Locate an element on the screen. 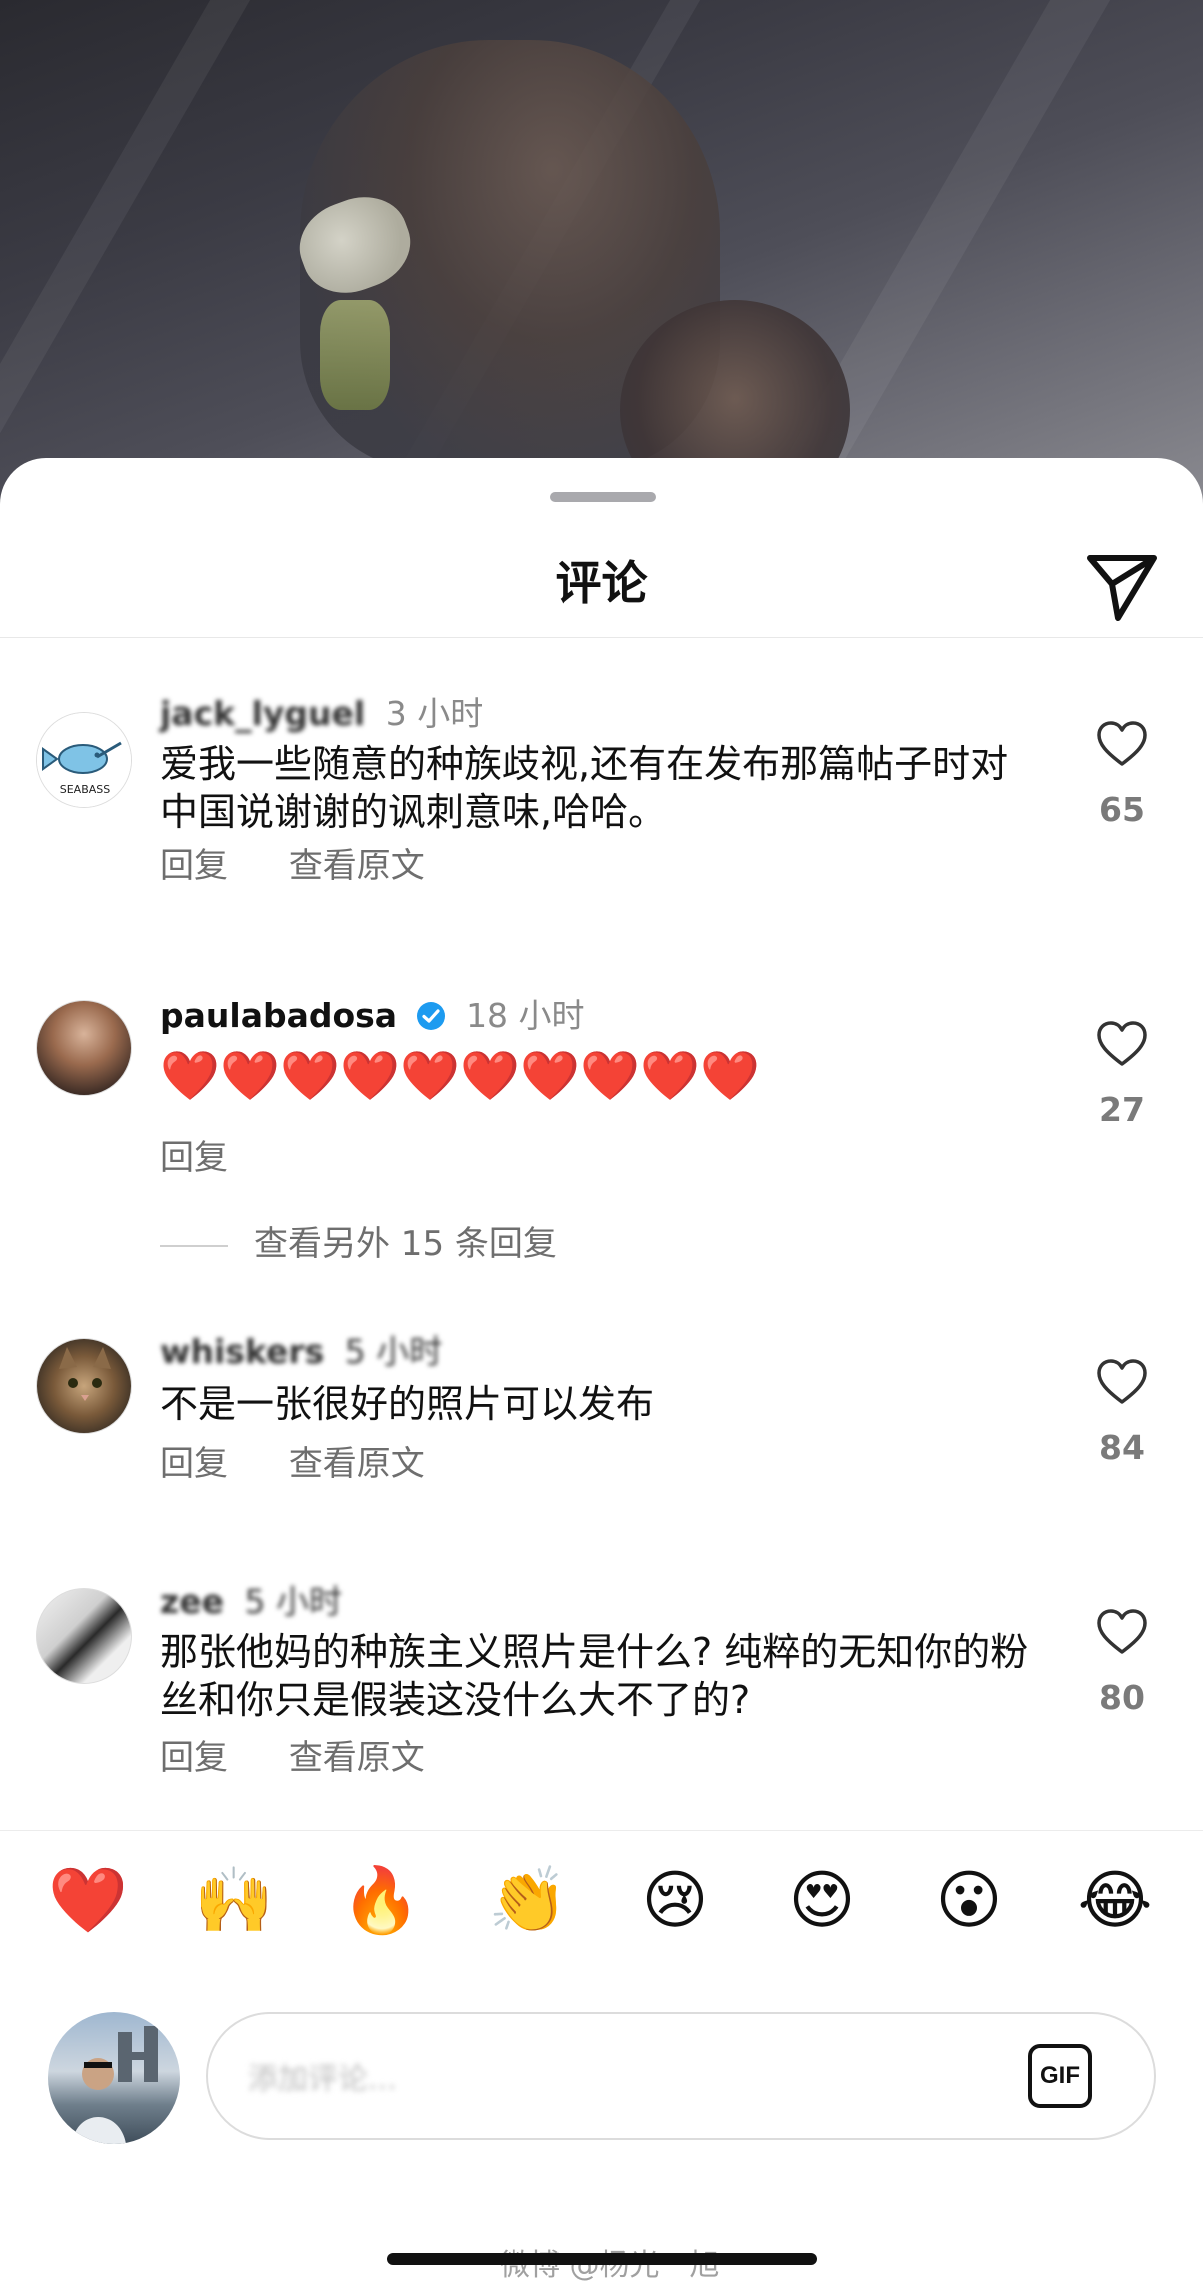 This screenshot has height=2293, width=1203. photo-decoration is located at coordinates (131, 260).